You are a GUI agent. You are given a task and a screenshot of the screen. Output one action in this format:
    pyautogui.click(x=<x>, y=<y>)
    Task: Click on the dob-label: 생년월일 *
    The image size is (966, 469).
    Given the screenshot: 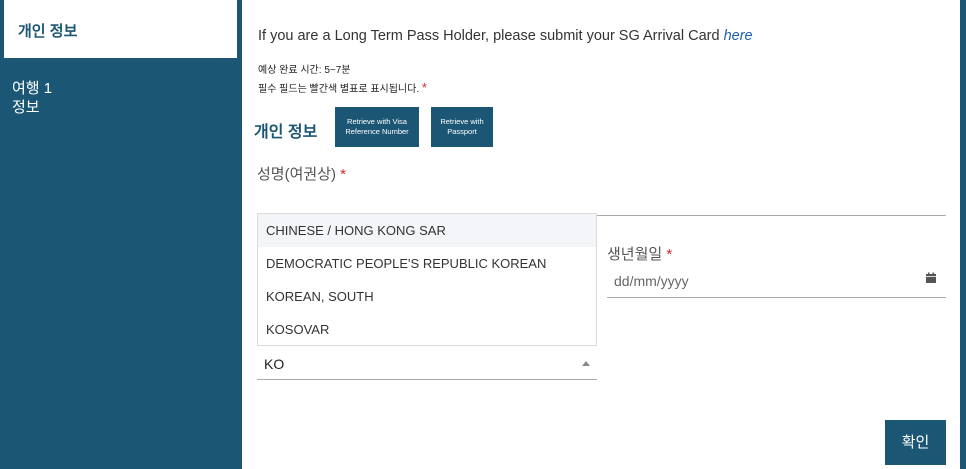 What is the action you would take?
    pyautogui.click(x=639, y=253)
    